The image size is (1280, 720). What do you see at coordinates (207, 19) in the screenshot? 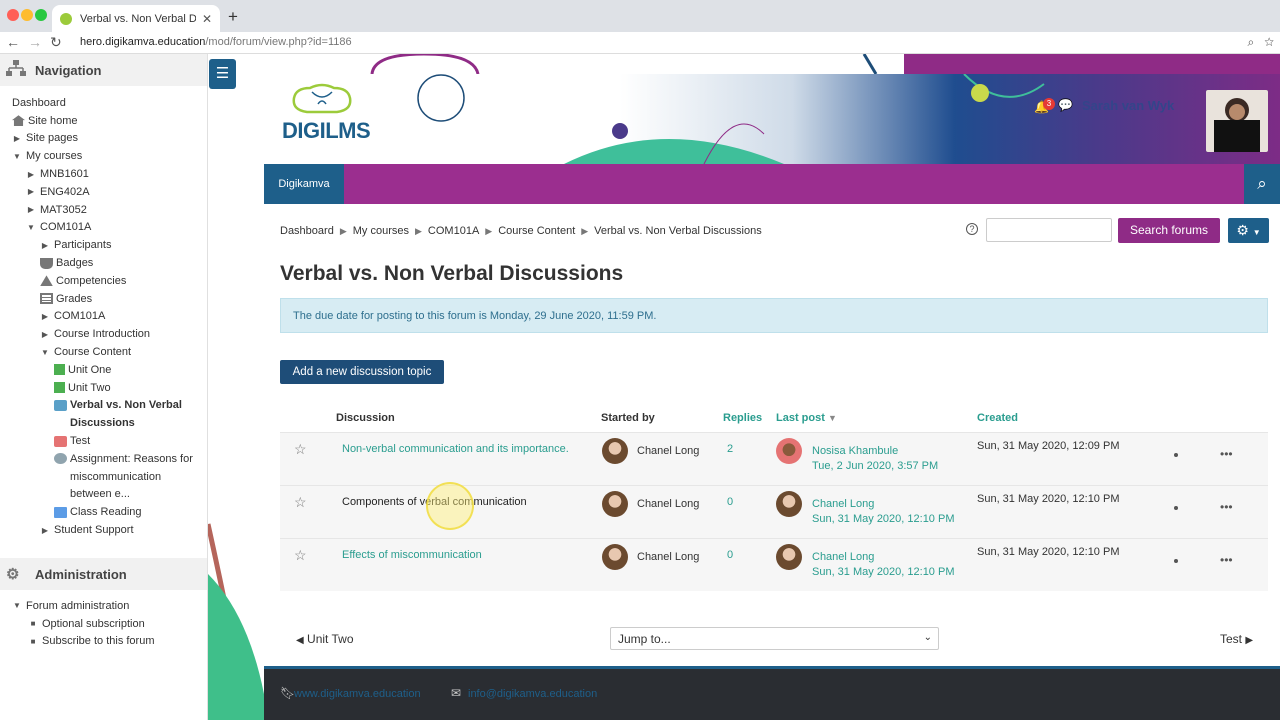
I see `close-tab-icon: ✕` at bounding box center [207, 19].